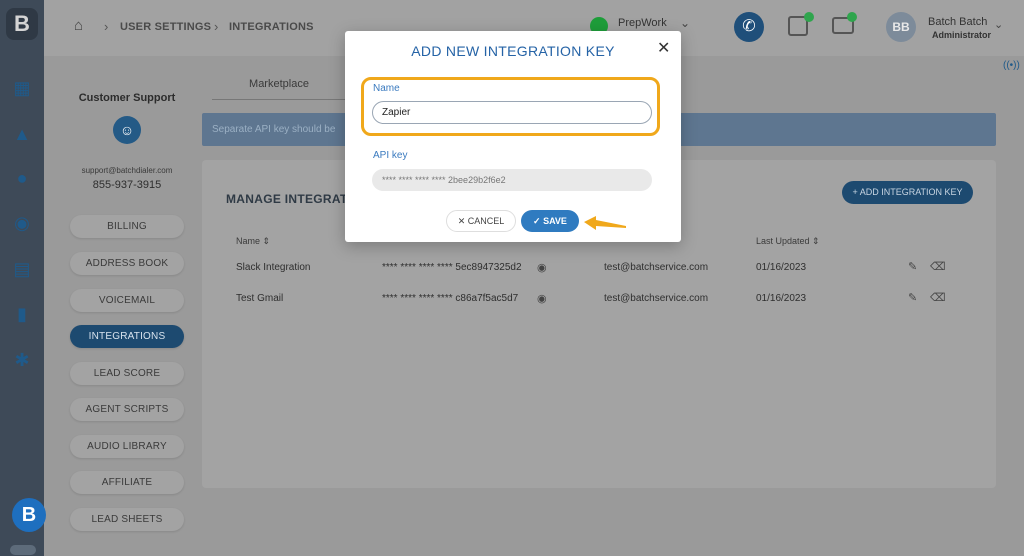  I want to click on save-button: ✓ SAVE, so click(550, 221).